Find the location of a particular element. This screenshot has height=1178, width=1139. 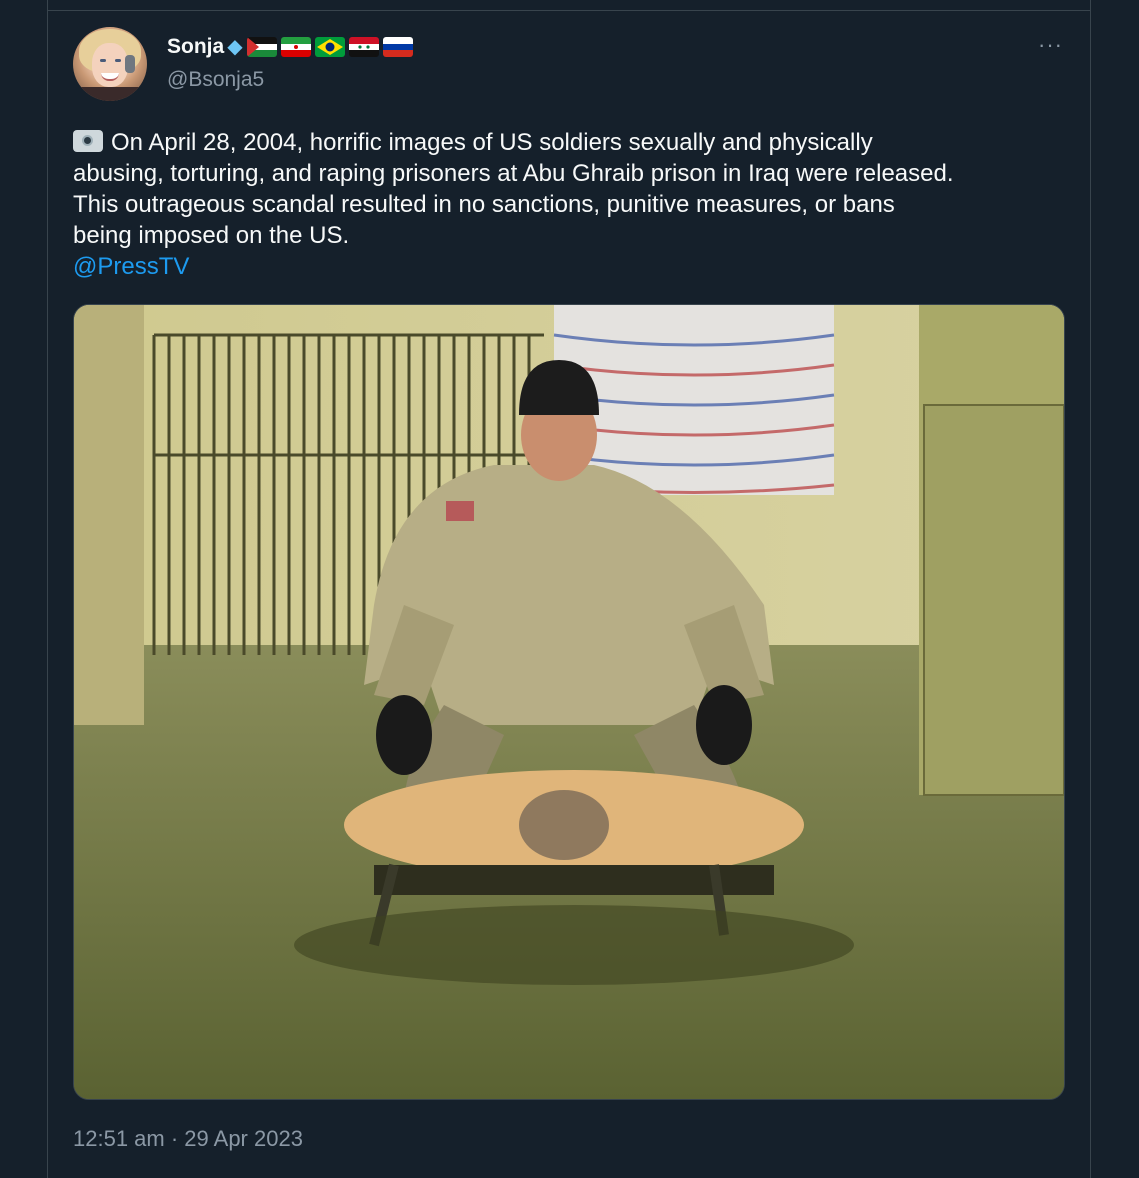

avatar is located at coordinates (110, 64).